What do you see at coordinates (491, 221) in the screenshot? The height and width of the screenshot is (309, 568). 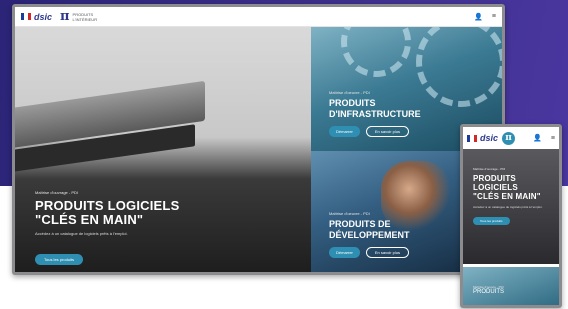 I see `mobile-all-products-button: Tous les produits` at bounding box center [491, 221].